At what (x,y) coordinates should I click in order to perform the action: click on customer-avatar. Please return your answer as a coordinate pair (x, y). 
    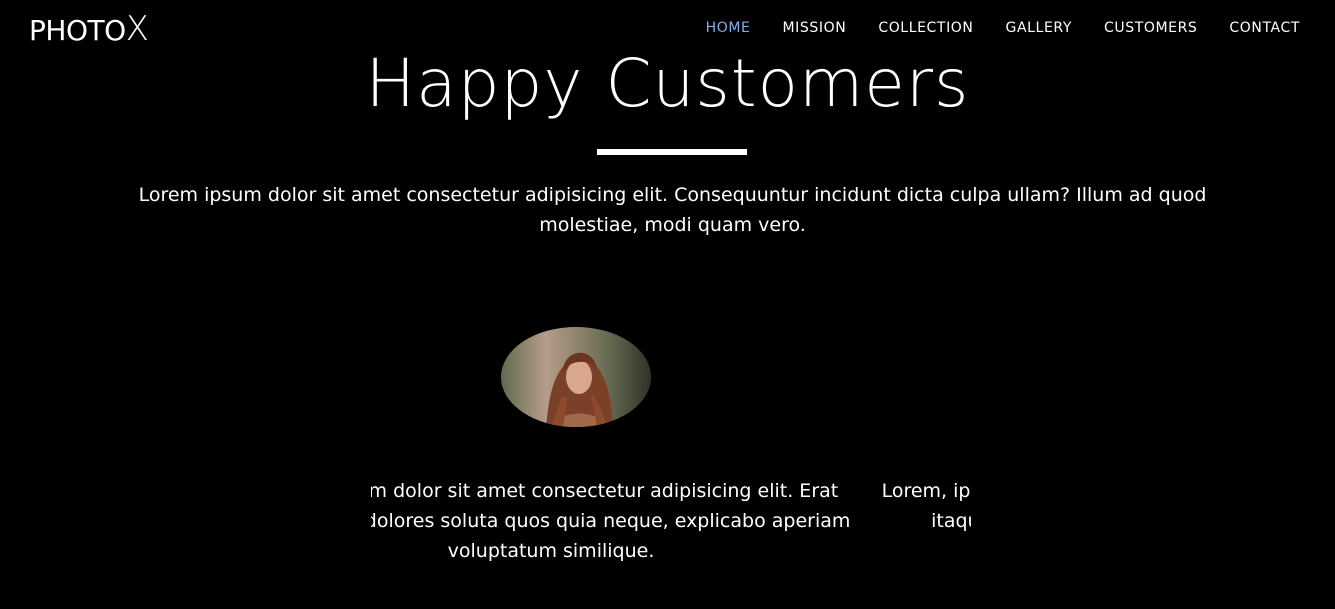
    Looking at the image, I should click on (576, 377).